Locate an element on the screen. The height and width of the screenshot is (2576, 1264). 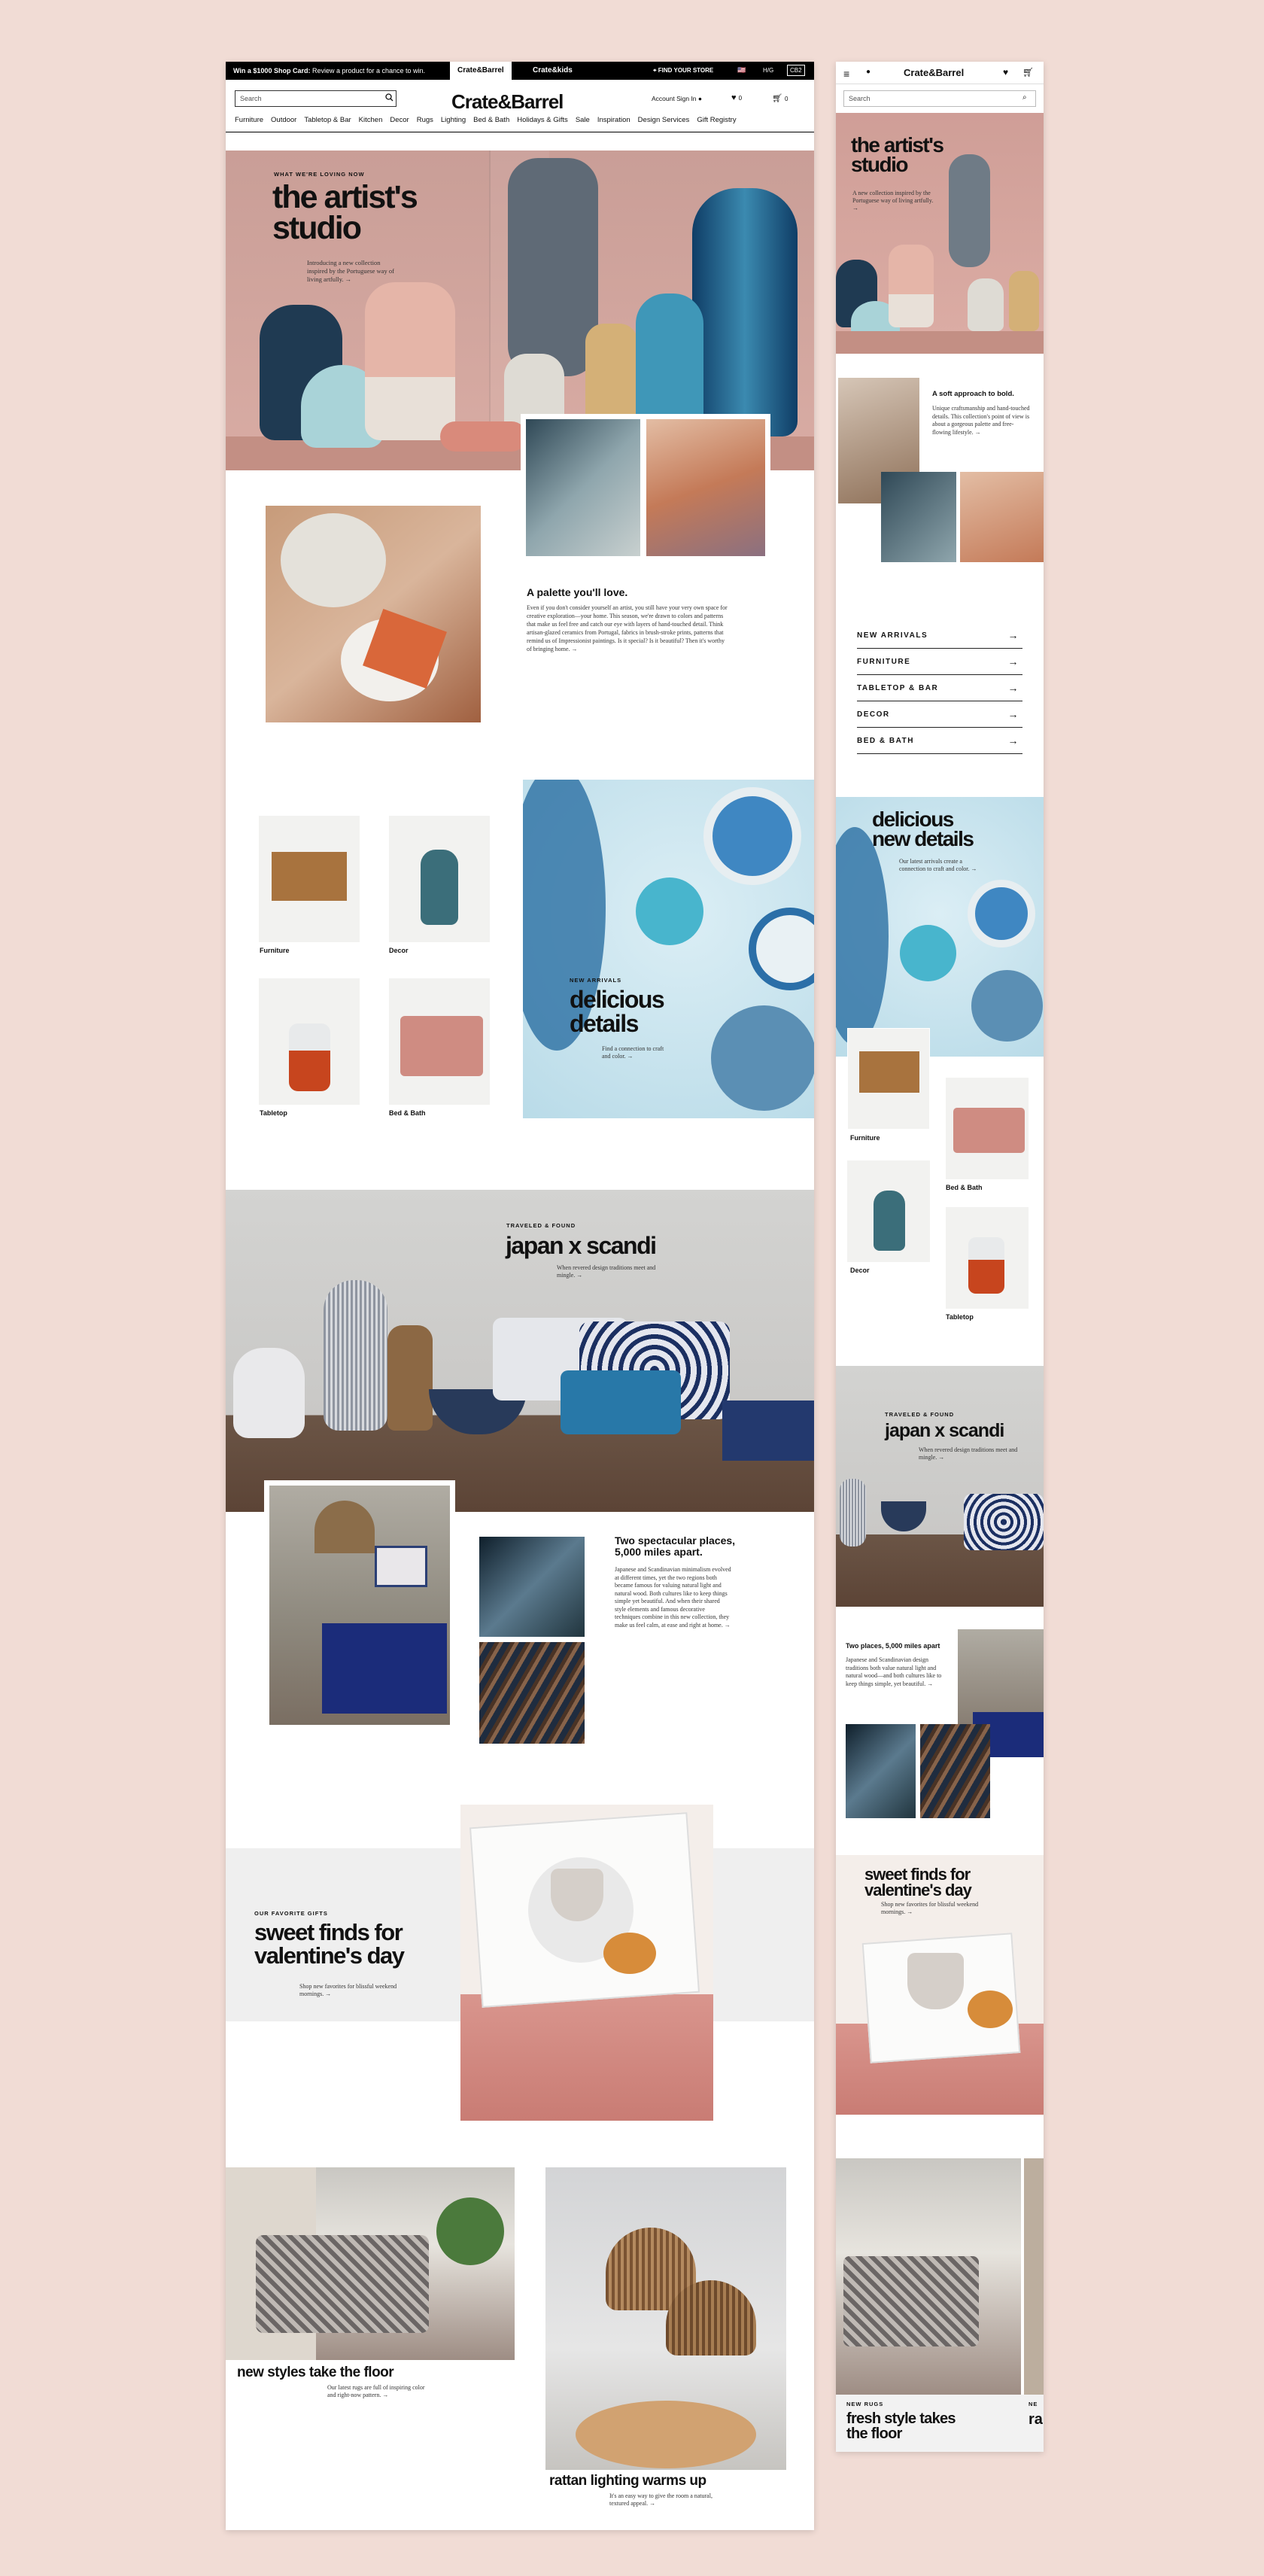
chopsticks-image is located at coordinates (532, 1693).